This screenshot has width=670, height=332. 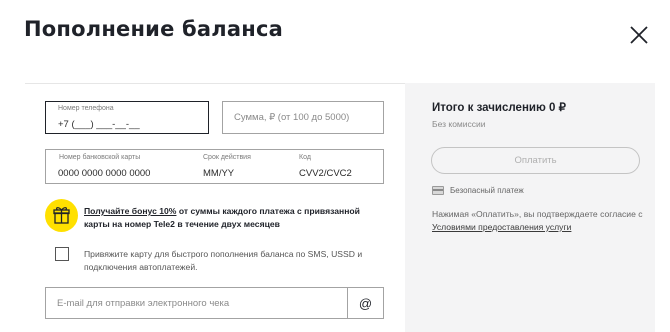 What do you see at coordinates (291, 117) in the screenshot?
I see `amount-placeholder: Сумма, ₽ (от 100 до 5000)` at bounding box center [291, 117].